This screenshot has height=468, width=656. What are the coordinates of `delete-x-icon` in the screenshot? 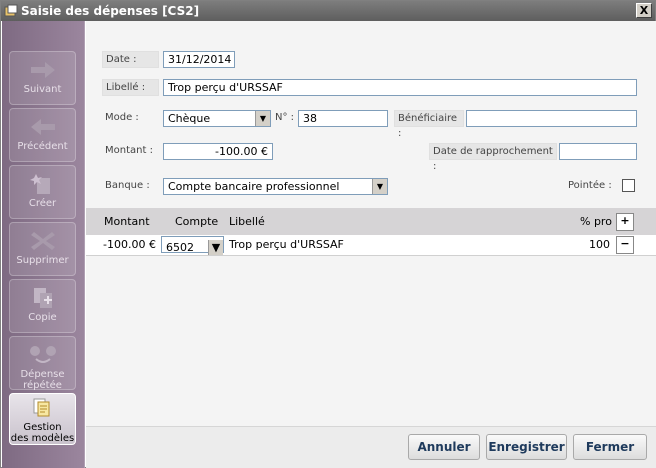 It's located at (42, 241).